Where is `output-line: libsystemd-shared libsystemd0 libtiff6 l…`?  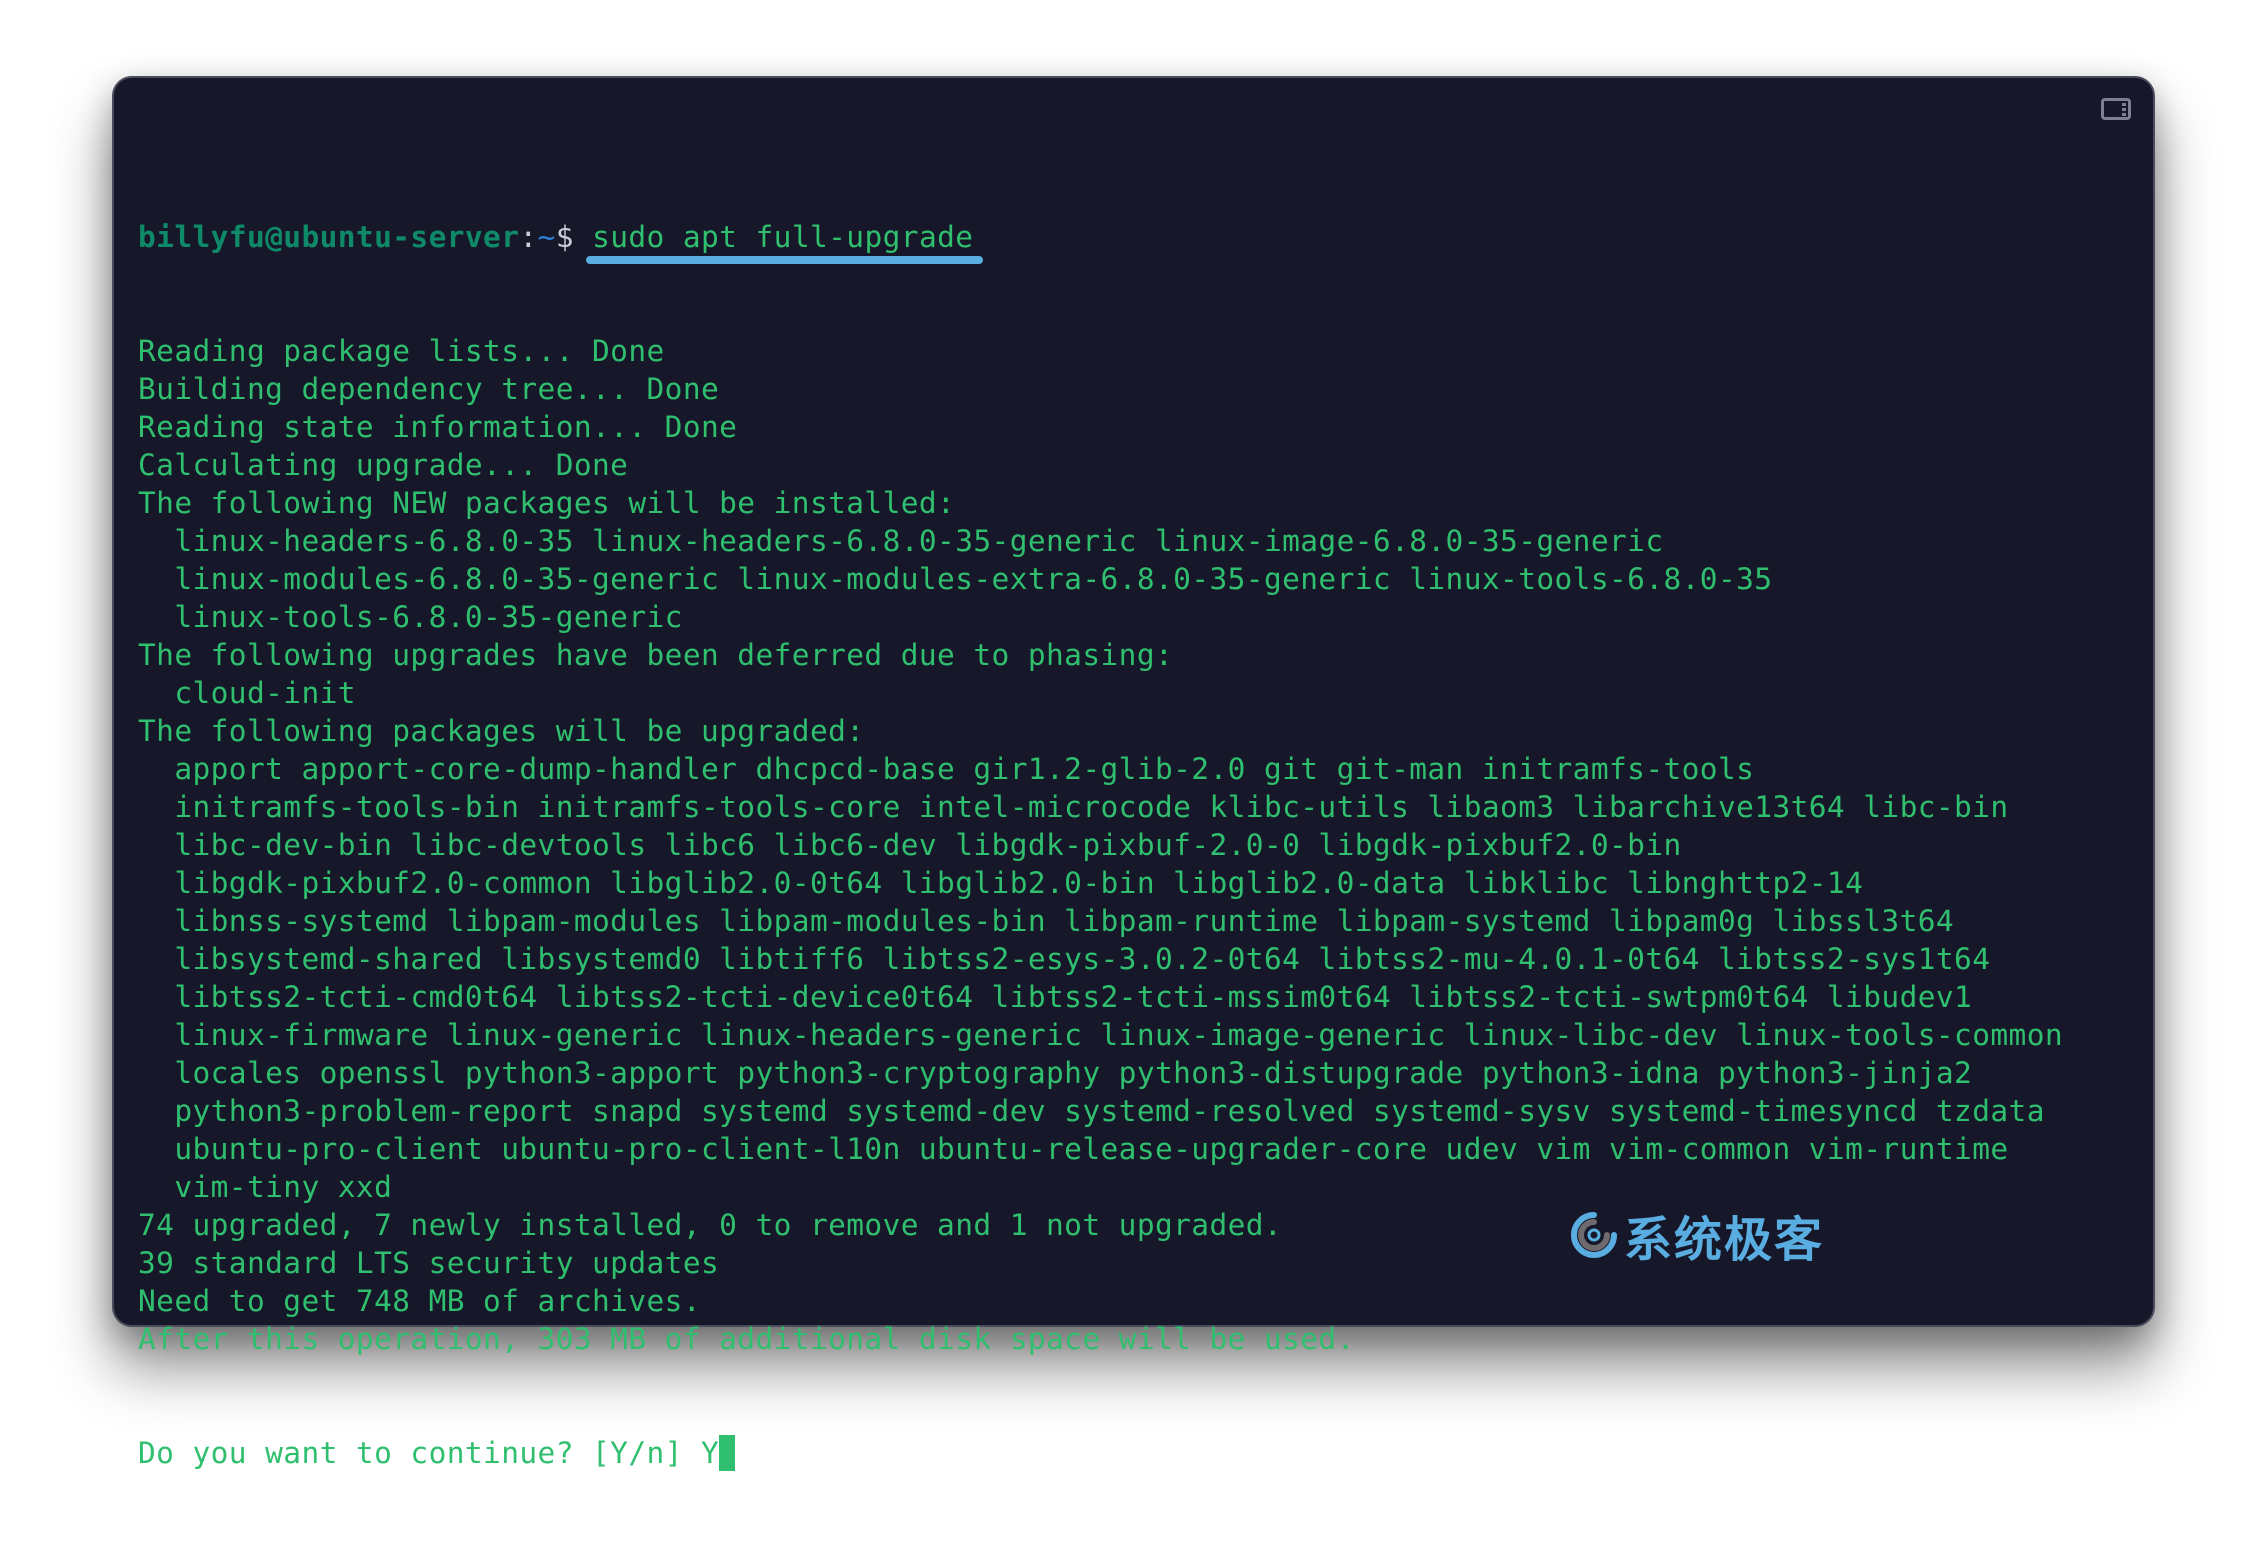 output-line: libsystemd-shared libsystemd0 libtiff6 l… is located at coordinates (1064, 959).